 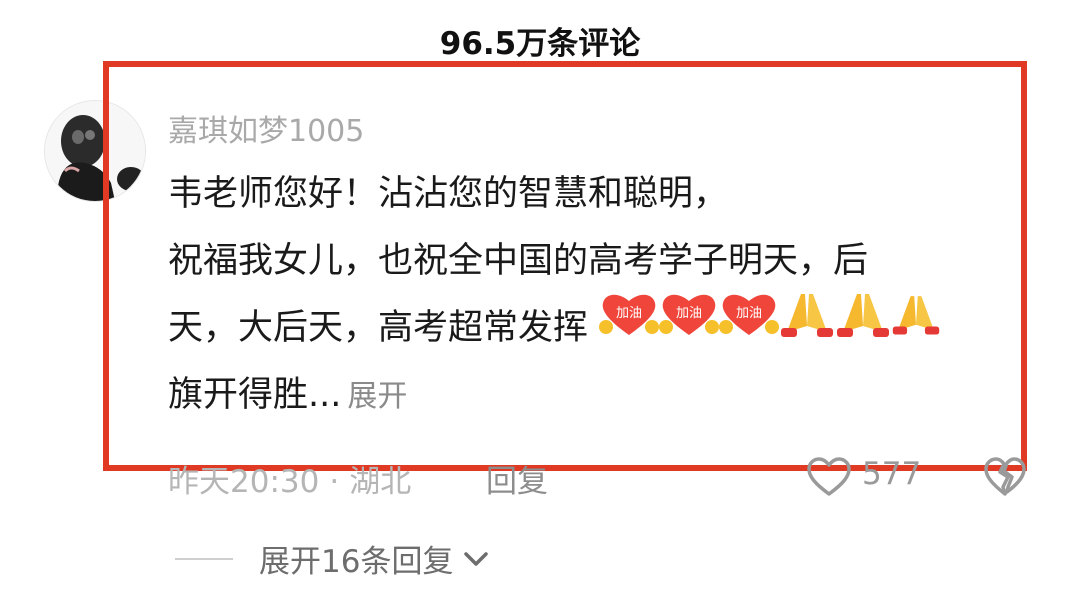 What do you see at coordinates (517, 478) in the screenshot?
I see `reply-button: 回复` at bounding box center [517, 478].